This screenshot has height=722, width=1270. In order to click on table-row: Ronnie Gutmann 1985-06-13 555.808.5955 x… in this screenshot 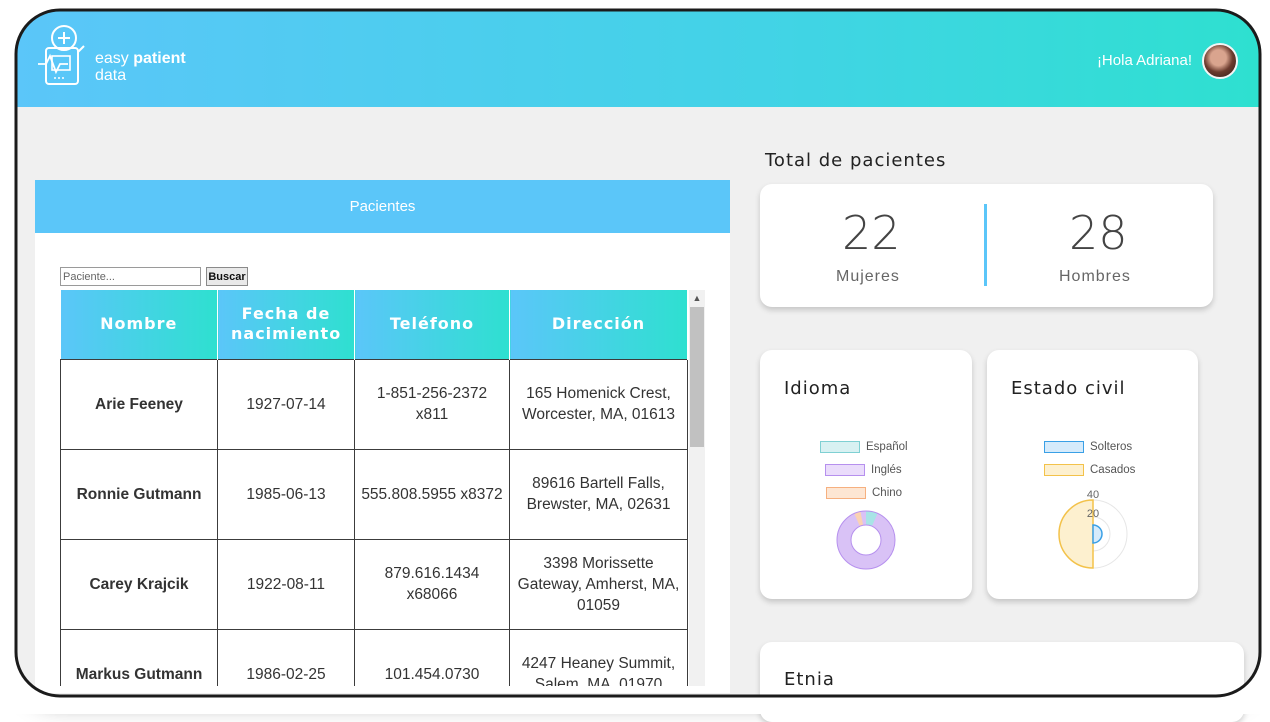, I will do `click(374, 494)`.